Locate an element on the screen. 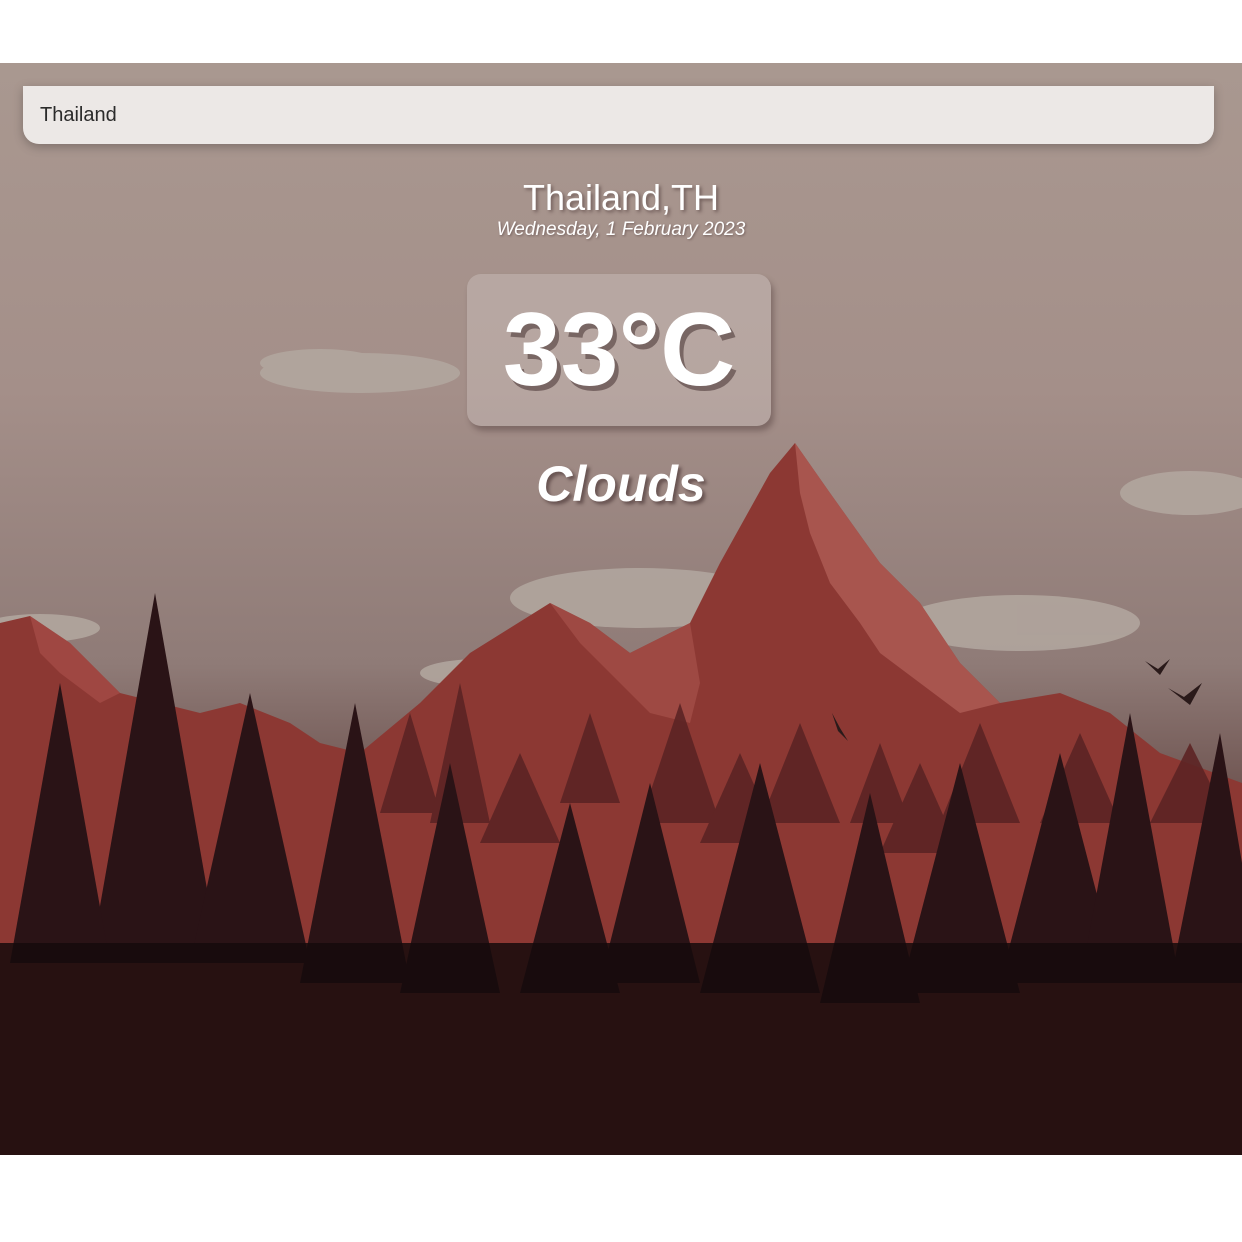 The image size is (1242, 1242). temperature-value: 33°C is located at coordinates (619, 350).